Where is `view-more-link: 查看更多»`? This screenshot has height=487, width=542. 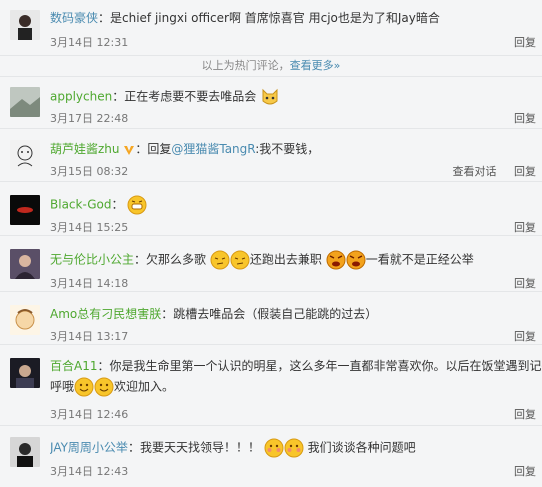 view-more-link: 查看更多» is located at coordinates (315, 65).